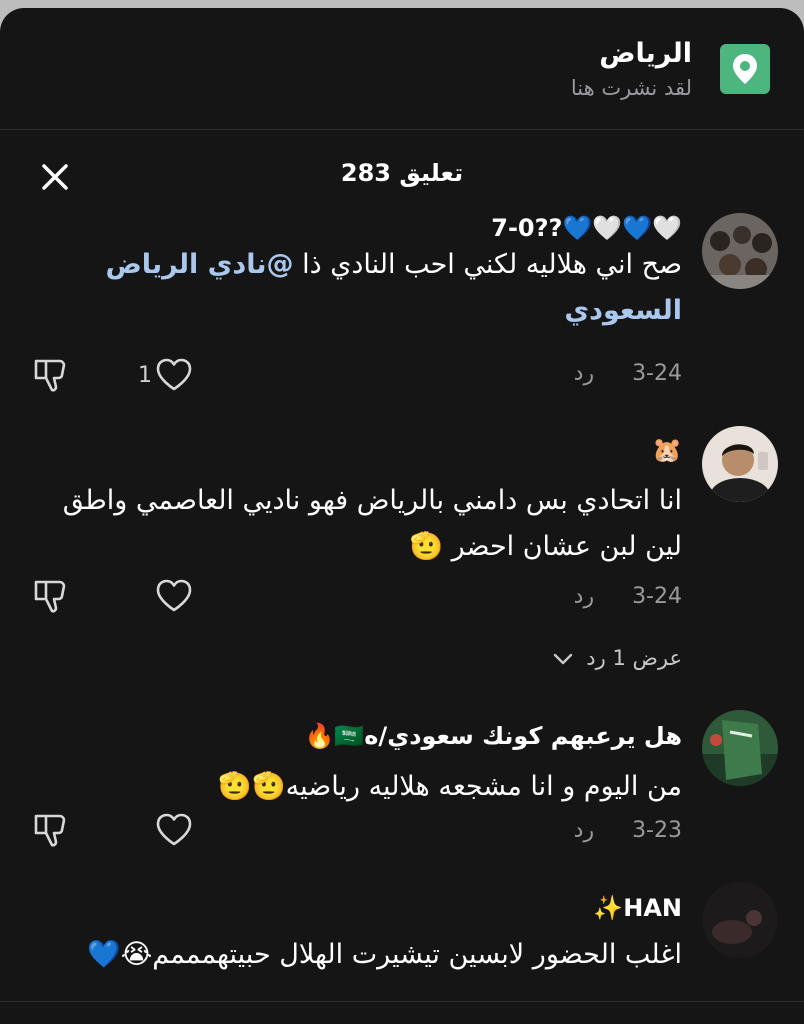 The image size is (804, 1024). I want to click on view-replies-button: عرض 1 رد, so click(617, 658).